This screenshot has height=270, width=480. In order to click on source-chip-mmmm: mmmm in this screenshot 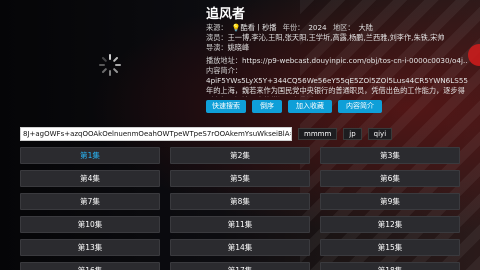, I will do `click(318, 134)`.